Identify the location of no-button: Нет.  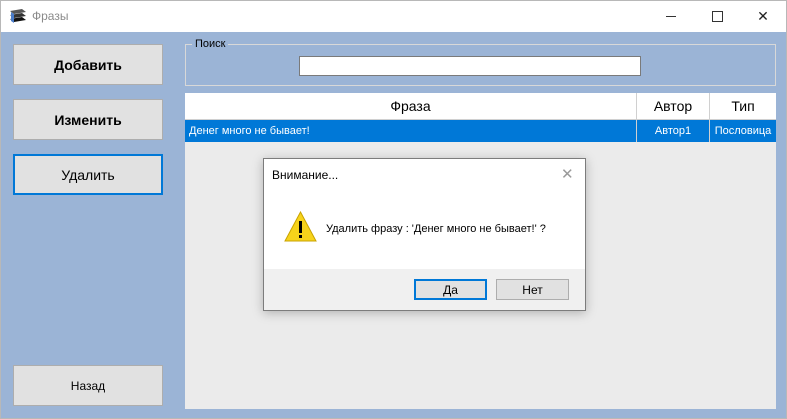
(532, 289).